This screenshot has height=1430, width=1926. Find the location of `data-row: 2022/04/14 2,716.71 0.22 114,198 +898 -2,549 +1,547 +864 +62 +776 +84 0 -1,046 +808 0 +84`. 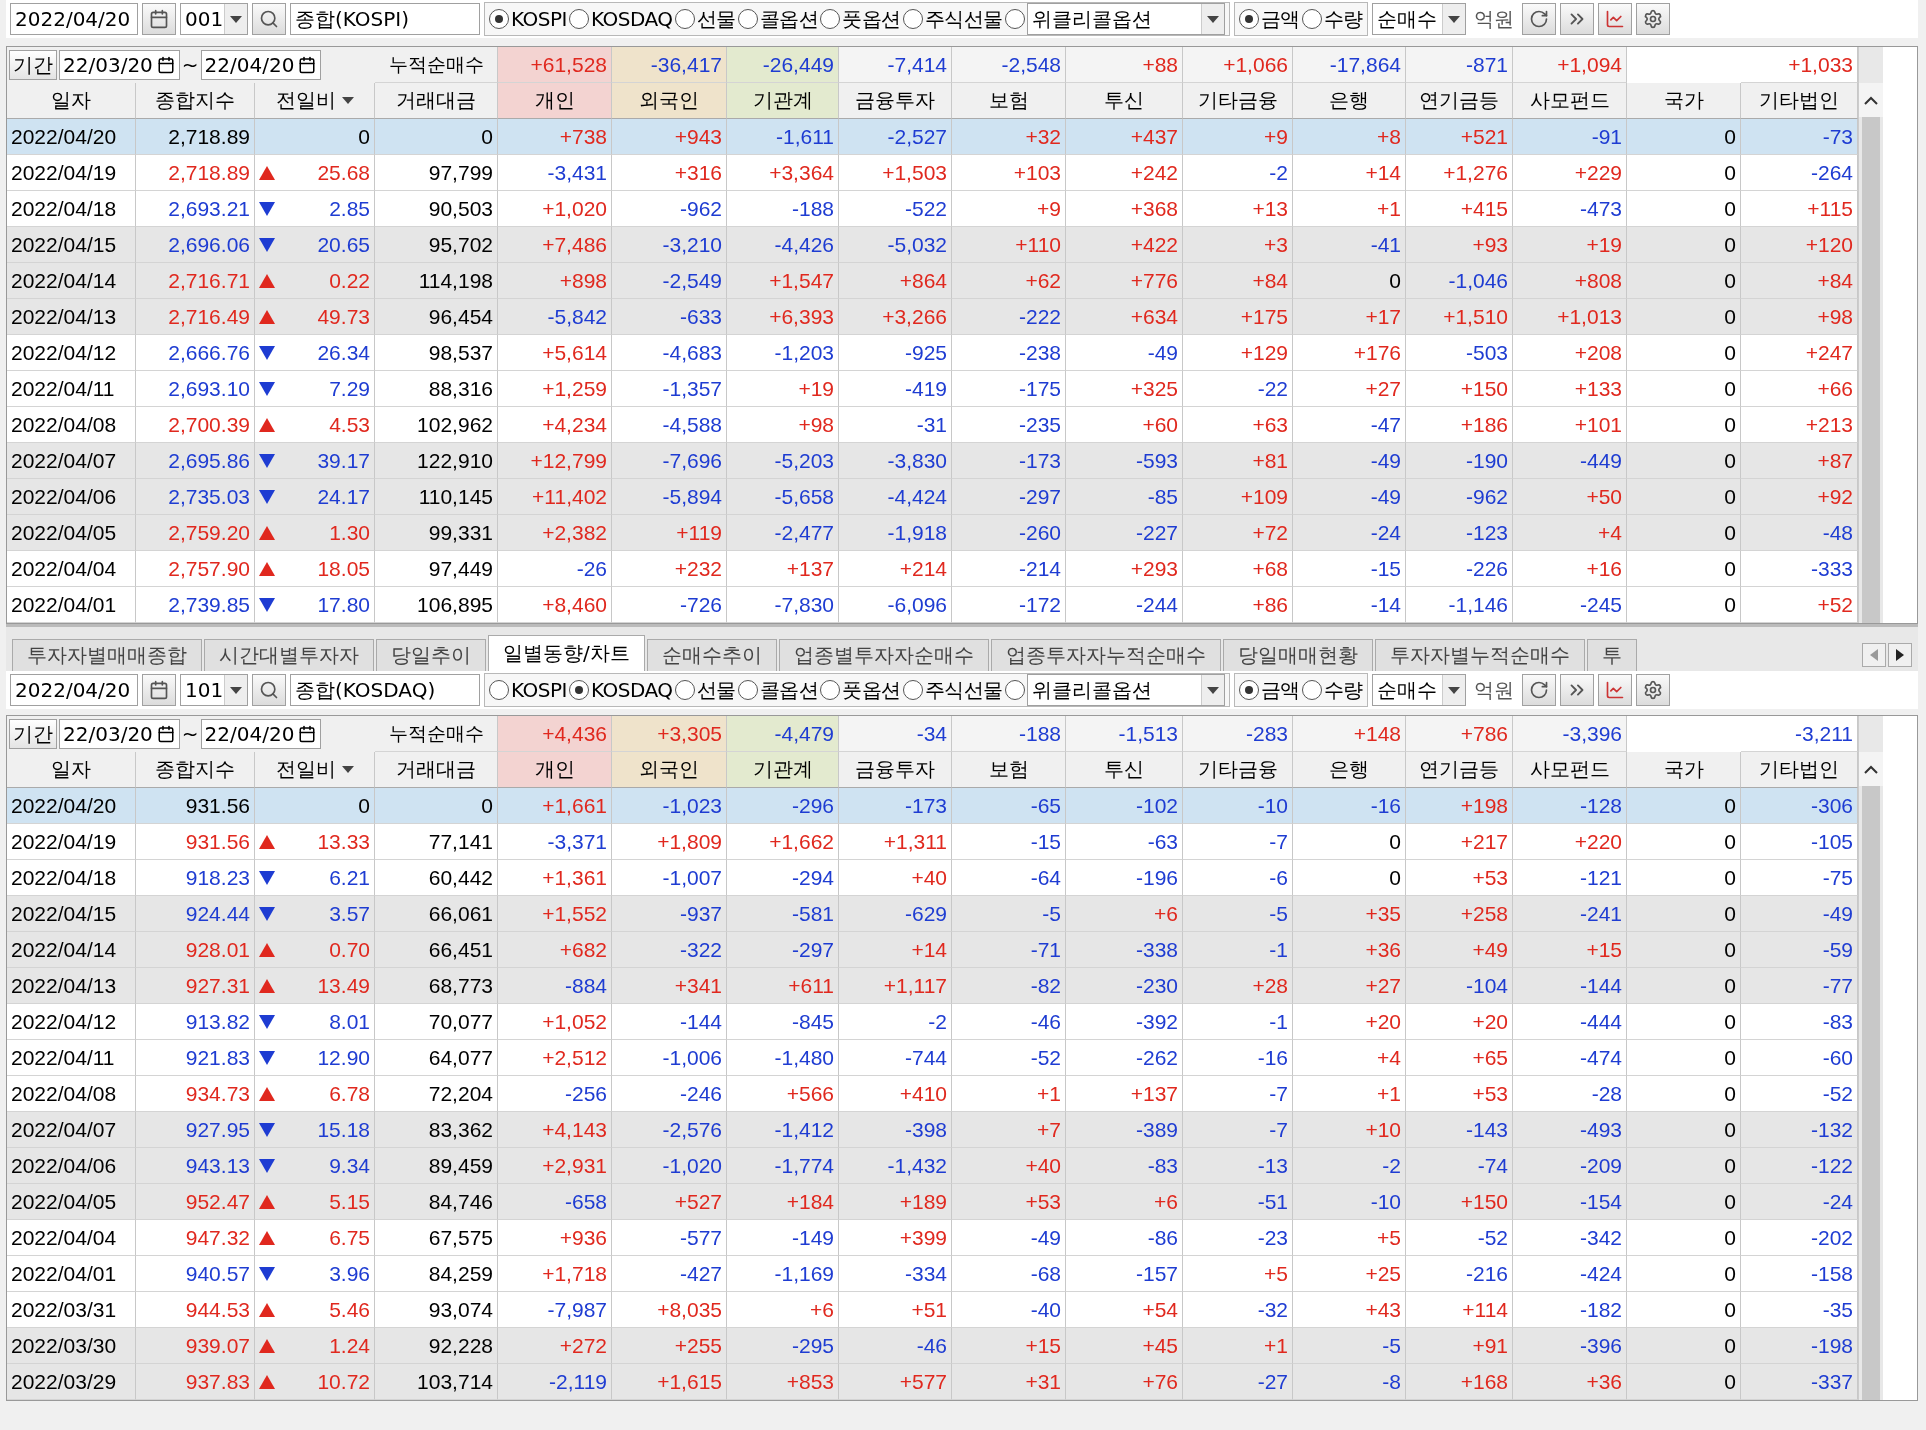

data-row: 2022/04/14 2,716.71 0.22 114,198 +898 -2,549 +1,547 +864 +62 +776 +84 0 -1,046 +808 0 +84 is located at coordinates (932, 281).